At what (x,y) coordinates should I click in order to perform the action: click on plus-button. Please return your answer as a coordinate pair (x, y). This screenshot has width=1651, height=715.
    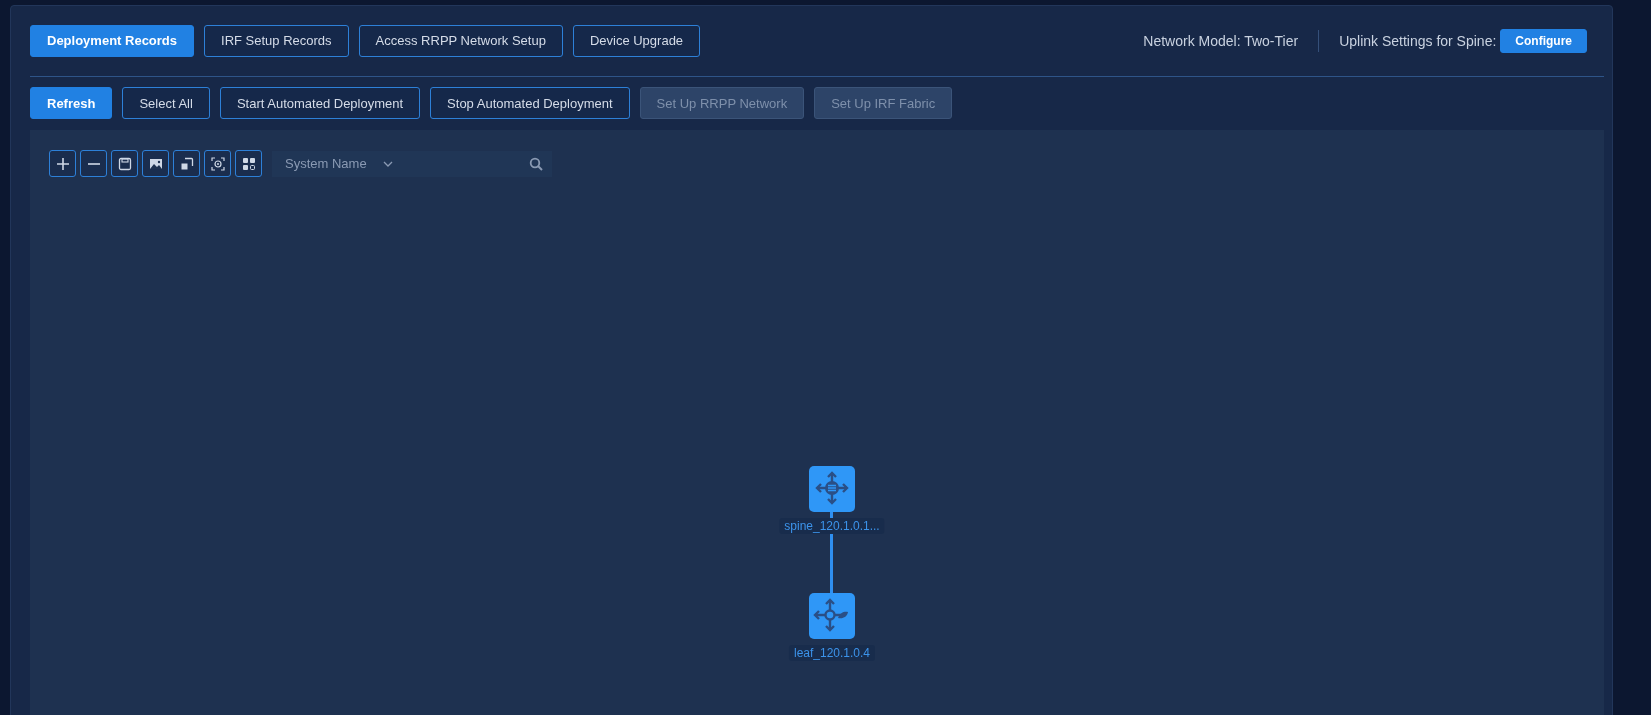
    Looking at the image, I should click on (62, 163).